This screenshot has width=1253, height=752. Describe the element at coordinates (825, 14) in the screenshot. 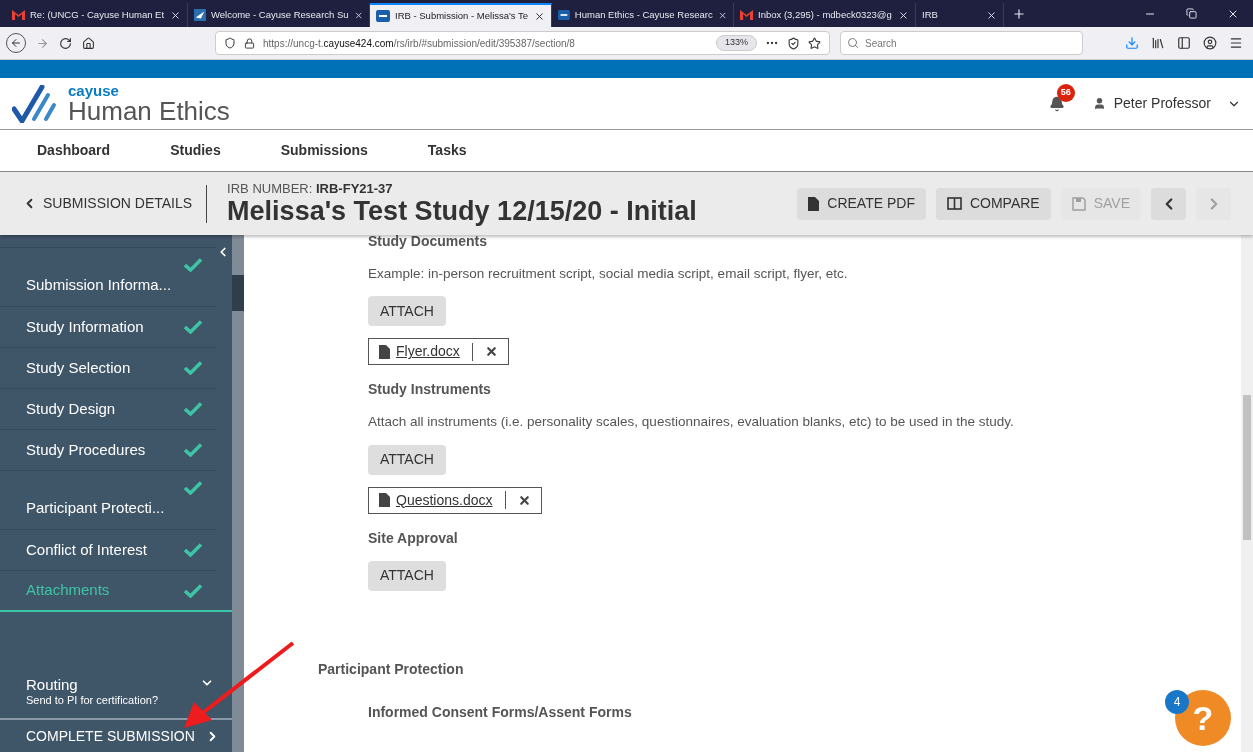

I see `tab-title: Inbox (3,295) - mdbeck0323@g` at that location.